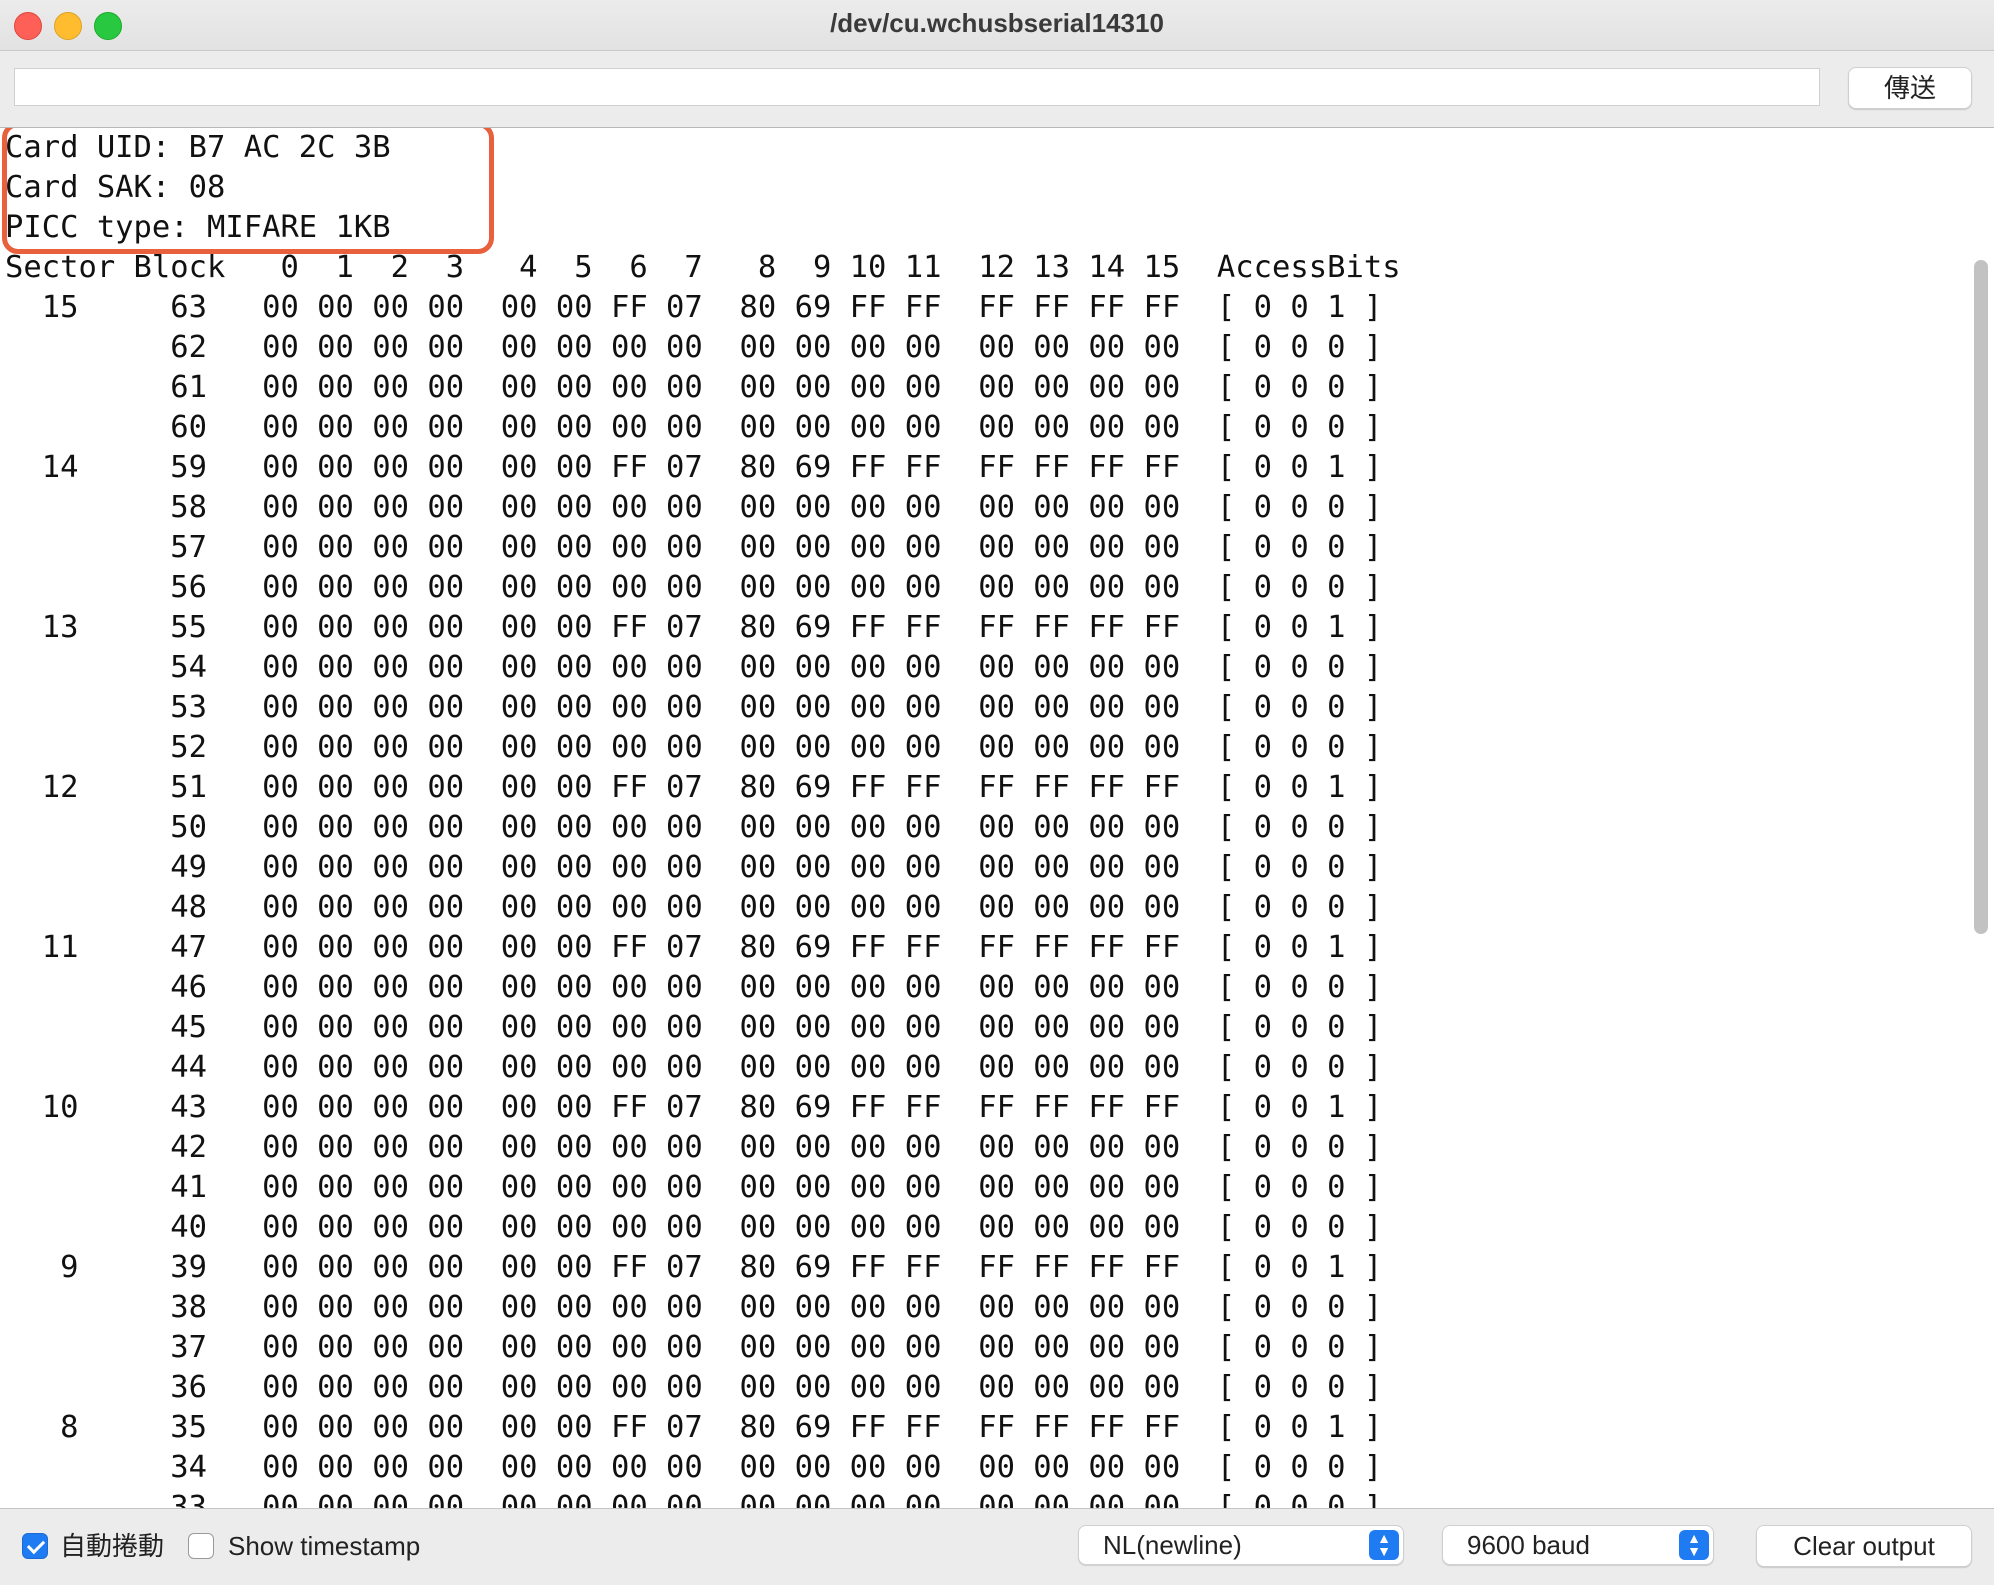 The image size is (1994, 1585). Describe the element at coordinates (1864, 1546) in the screenshot. I see `clear-output-button: Clear output` at that location.